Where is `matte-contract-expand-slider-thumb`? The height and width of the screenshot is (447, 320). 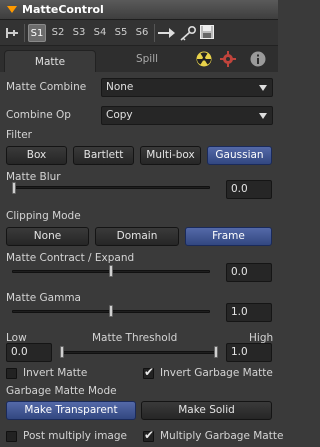 matte-contract-expand-slider-thumb is located at coordinates (111, 271).